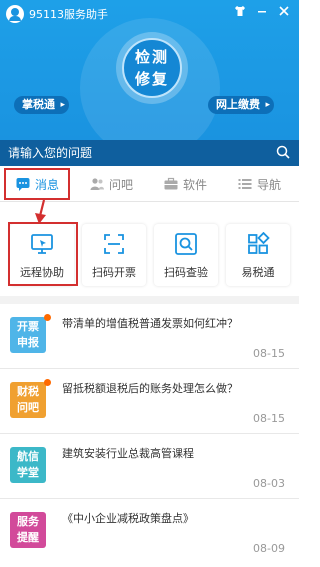  What do you see at coordinates (268, 184) in the screenshot?
I see `tab-label: 导航` at bounding box center [268, 184].